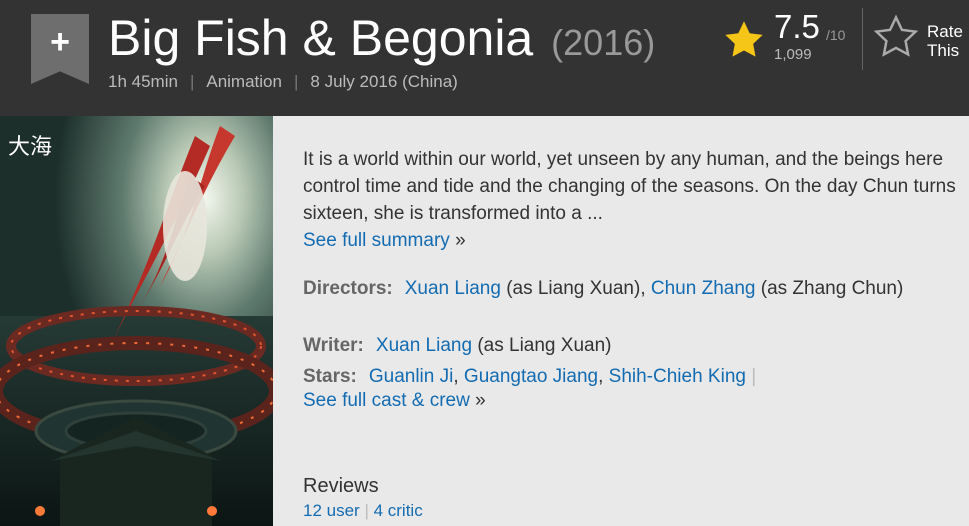 This screenshot has height=526, width=969. Describe the element at coordinates (143, 81) in the screenshot. I see `runtime: 1h 45min` at that location.